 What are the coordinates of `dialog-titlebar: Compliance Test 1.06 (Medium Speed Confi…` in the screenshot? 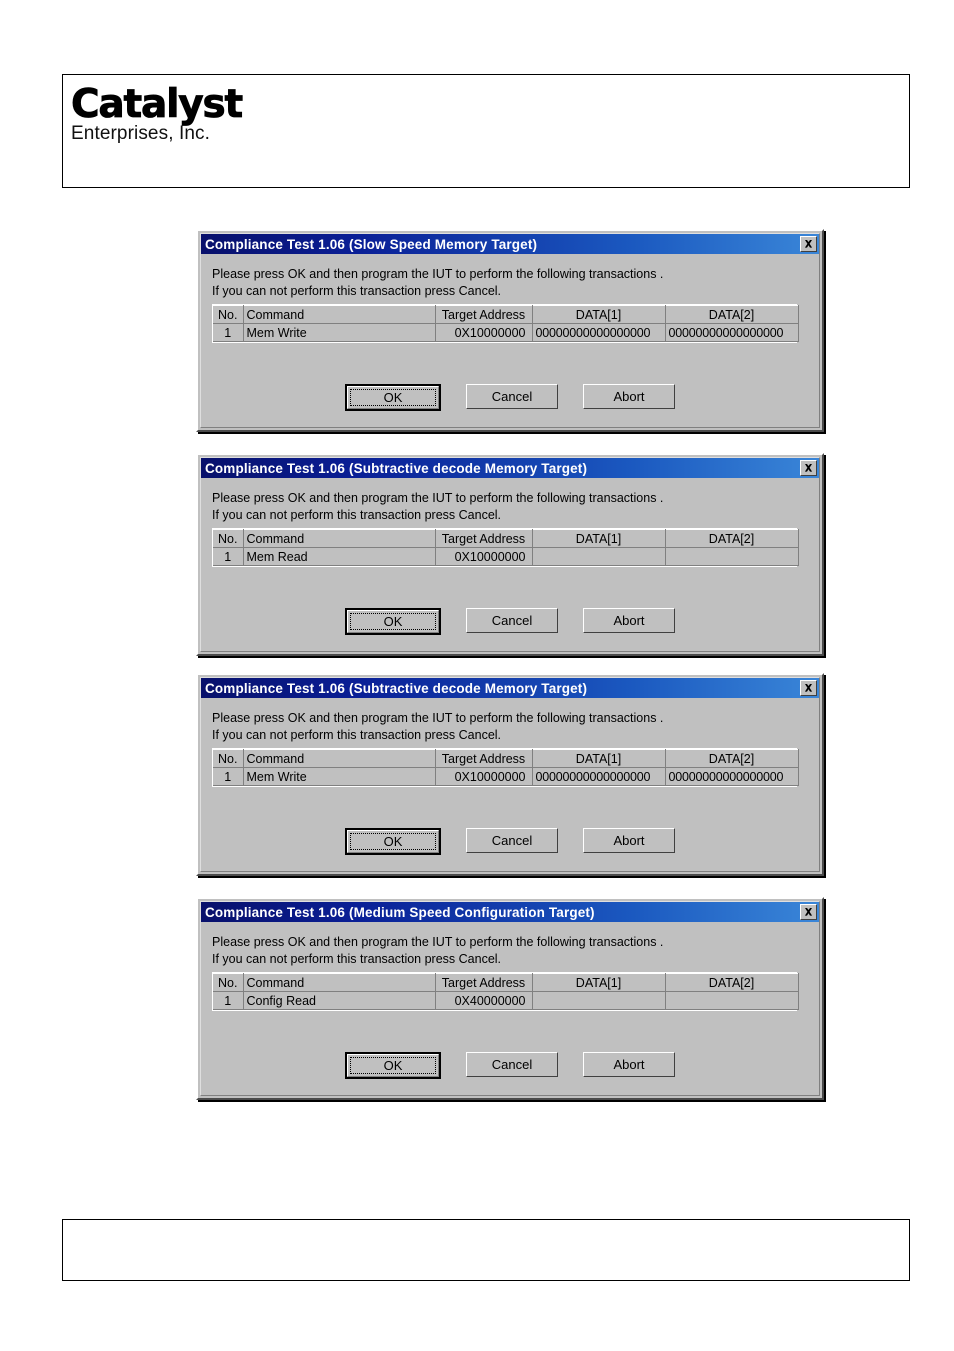 It's located at (510, 912).